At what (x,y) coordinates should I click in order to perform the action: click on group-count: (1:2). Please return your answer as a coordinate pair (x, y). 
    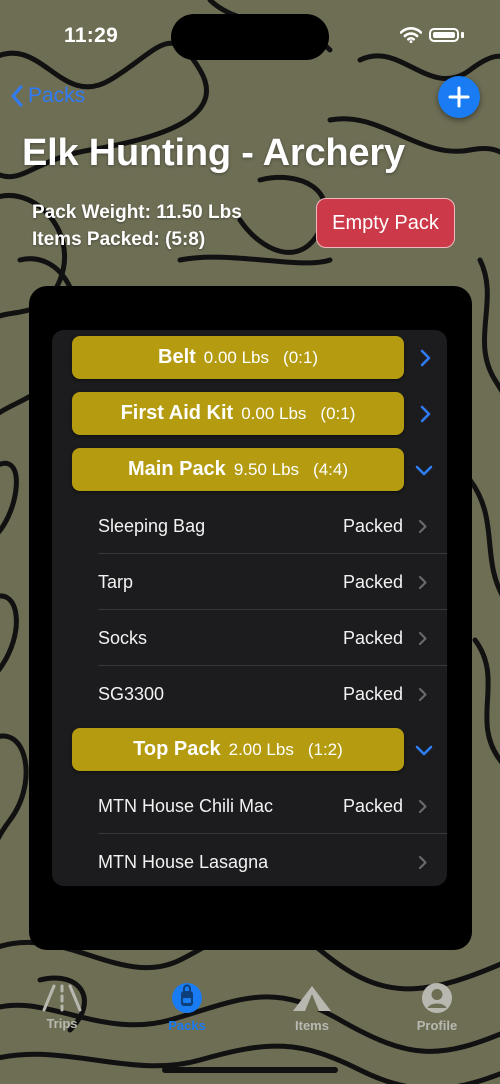
    Looking at the image, I should click on (325, 749).